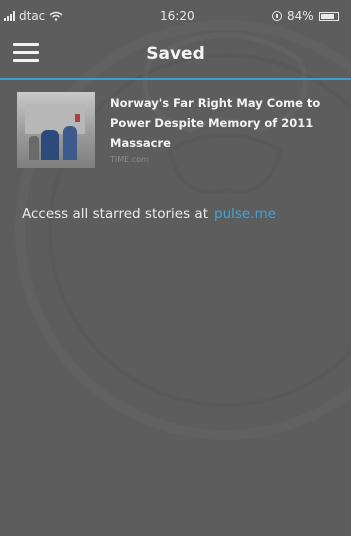 The image size is (351, 536). I want to click on story-source: TIME.com, so click(129, 159).